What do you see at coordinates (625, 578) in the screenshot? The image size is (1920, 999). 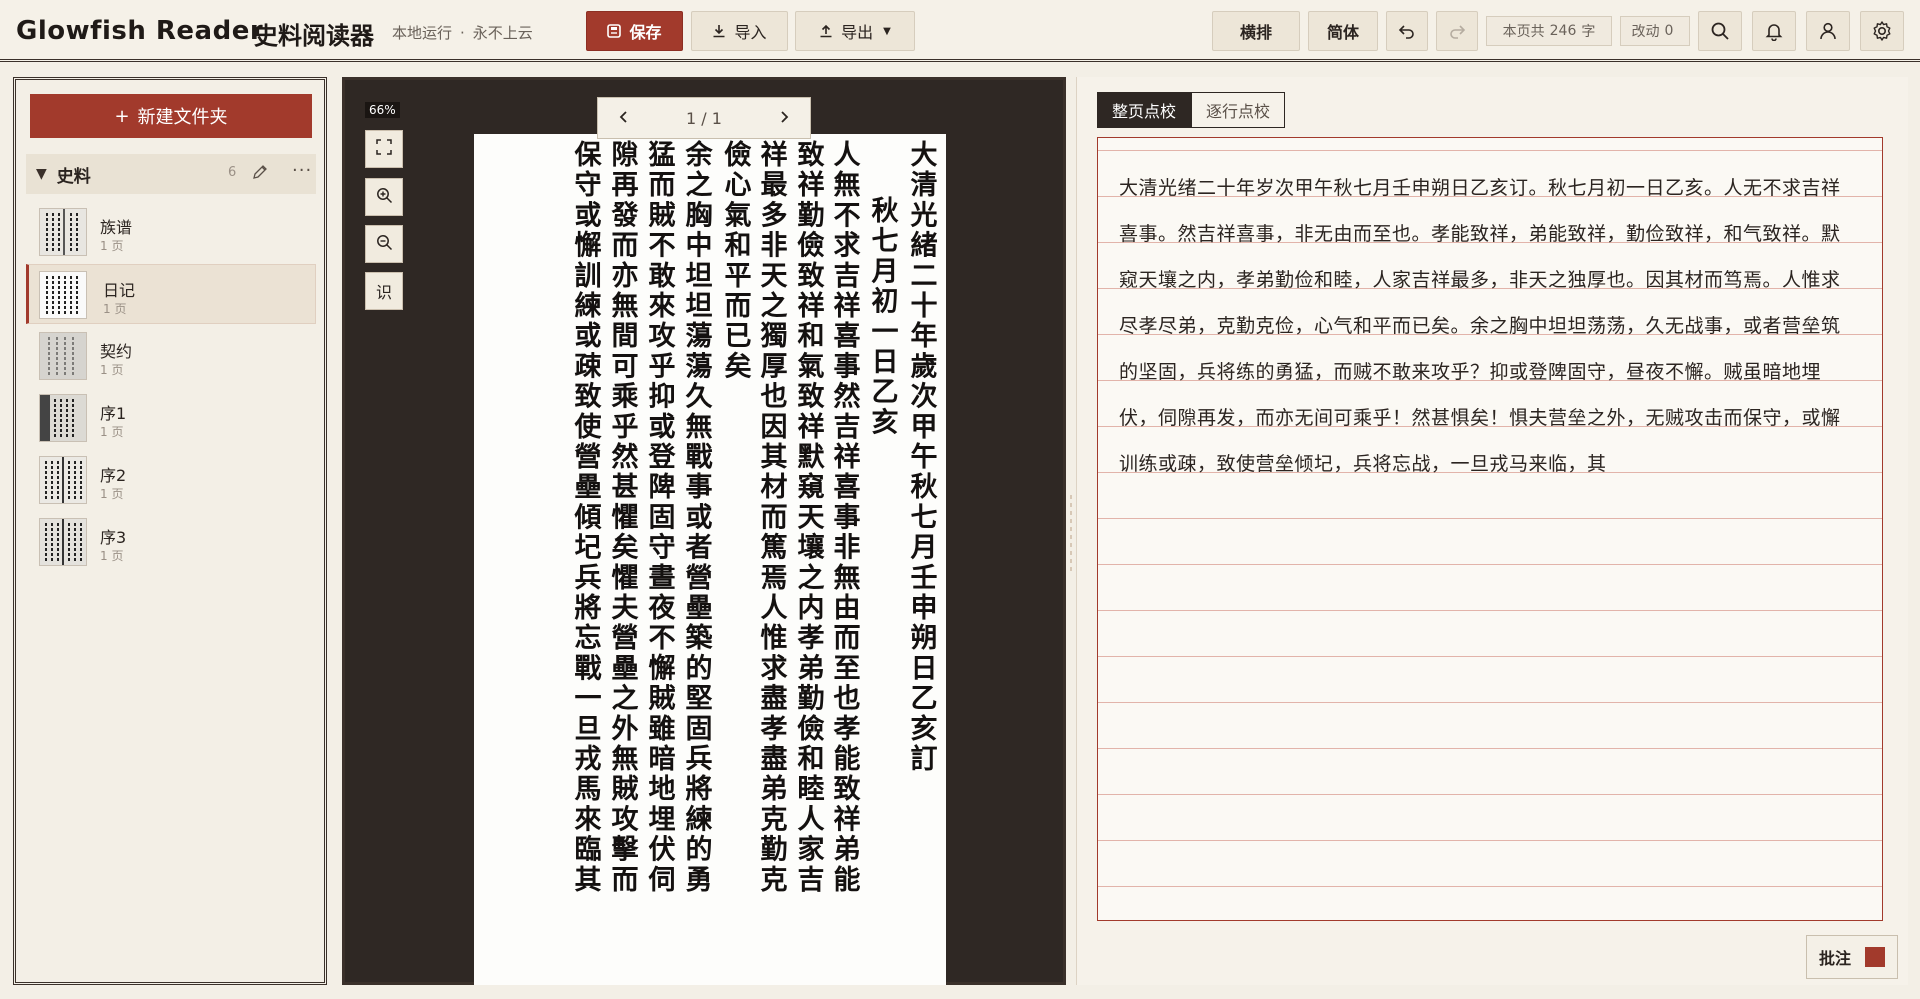 I see `manuscript-glyph: 懼` at bounding box center [625, 578].